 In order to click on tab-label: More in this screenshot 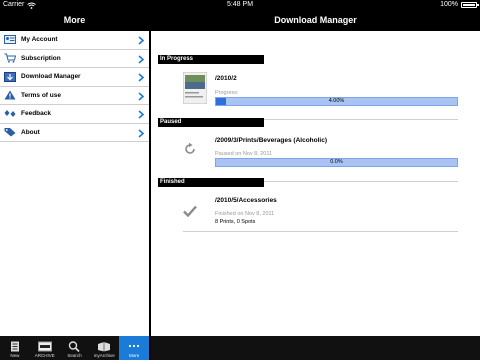, I will do `click(134, 355)`.